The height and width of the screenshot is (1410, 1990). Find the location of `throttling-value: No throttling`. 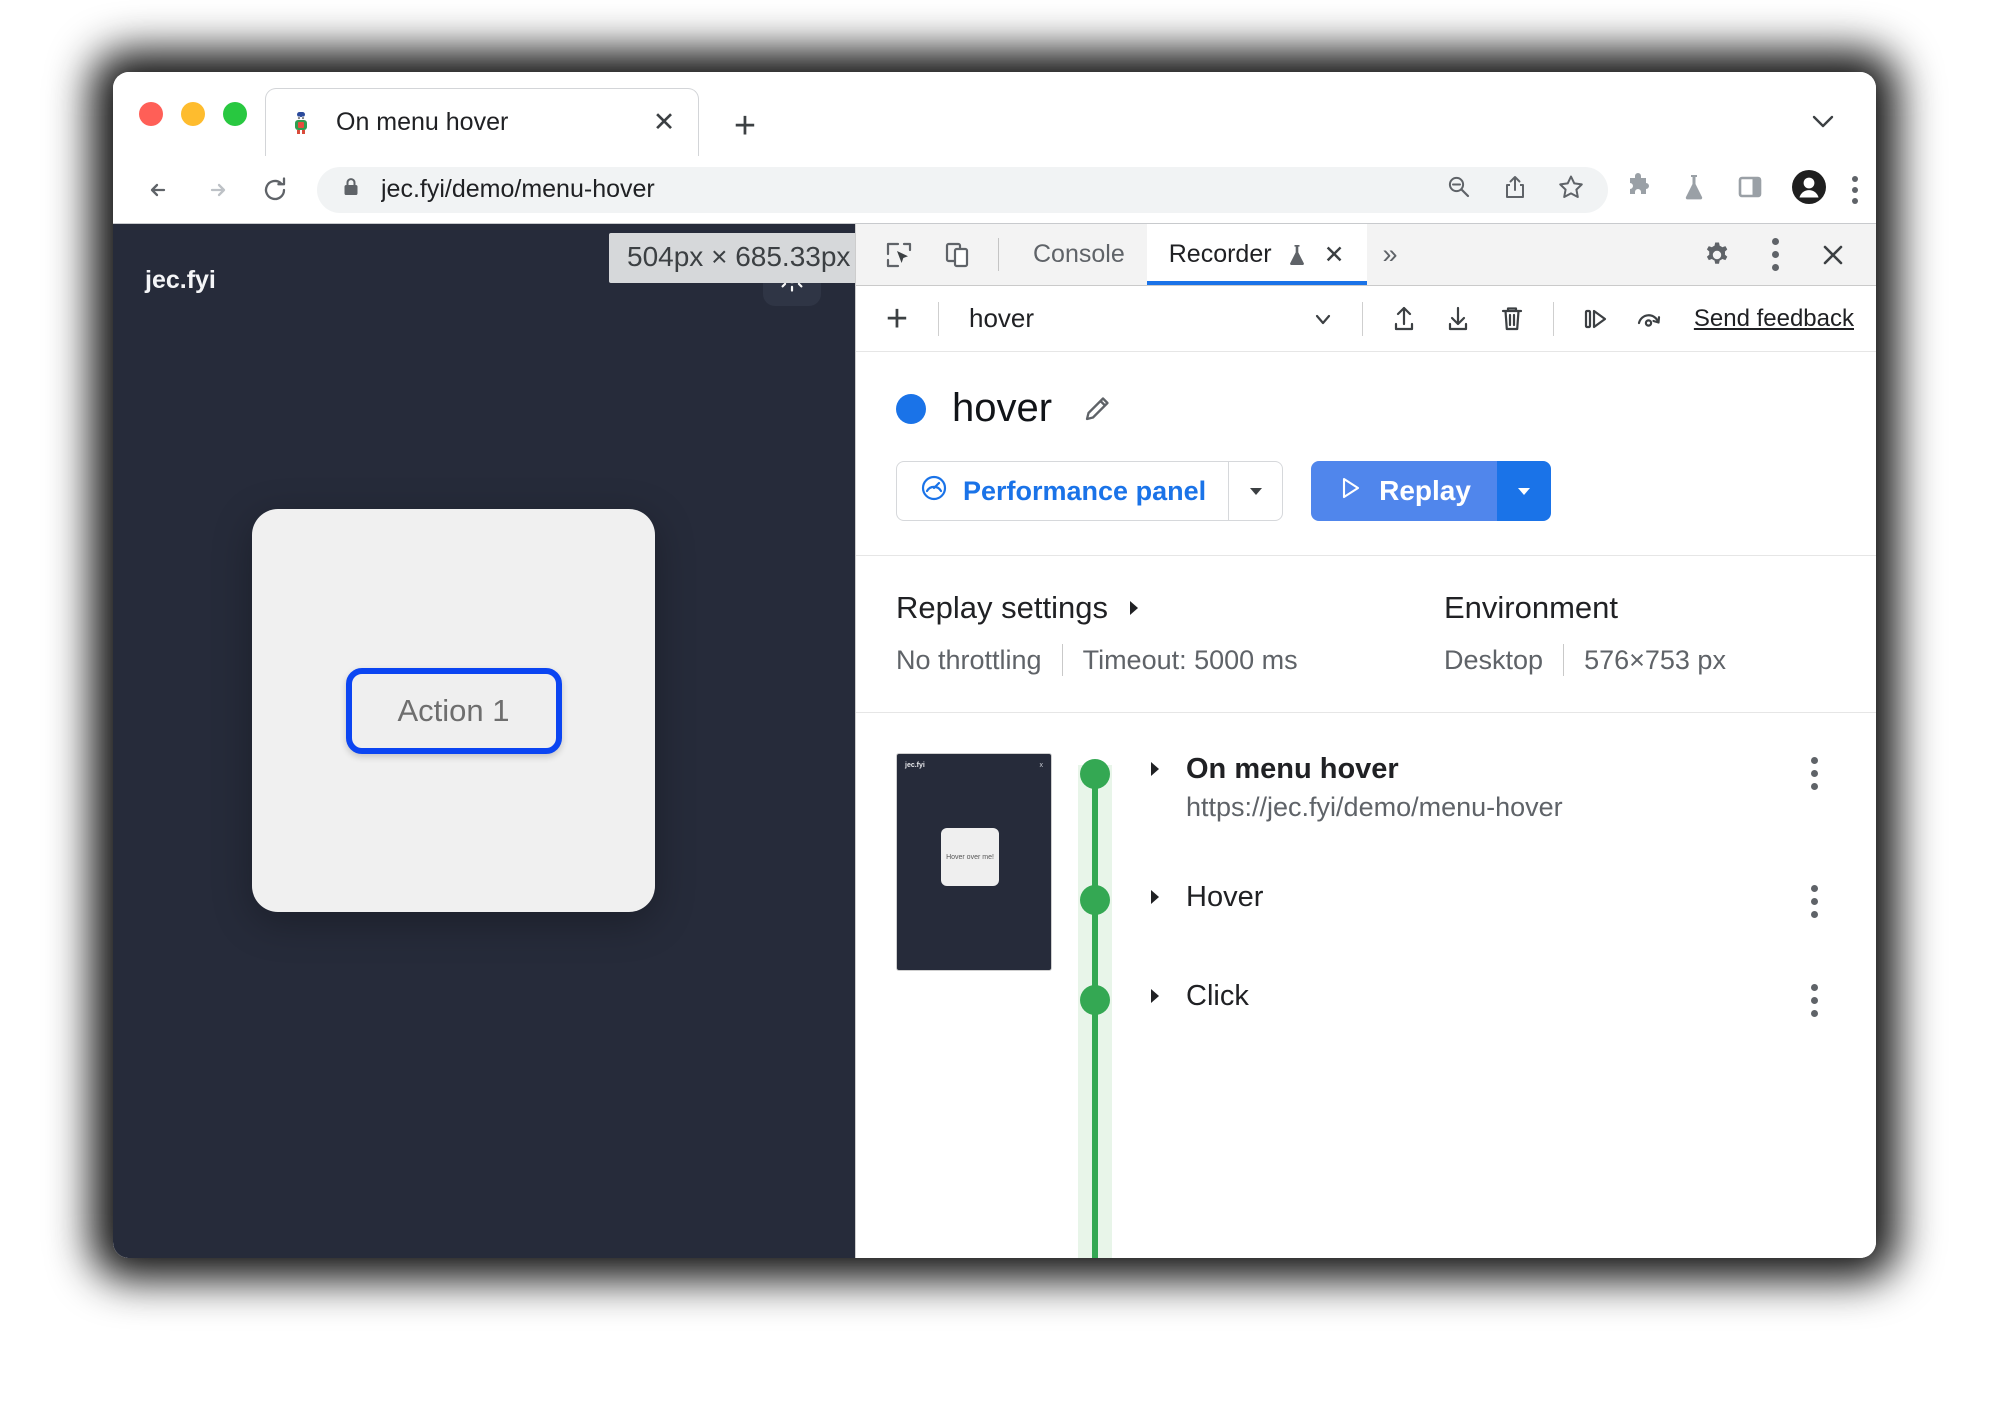

throttling-value: No throttling is located at coordinates (969, 659).